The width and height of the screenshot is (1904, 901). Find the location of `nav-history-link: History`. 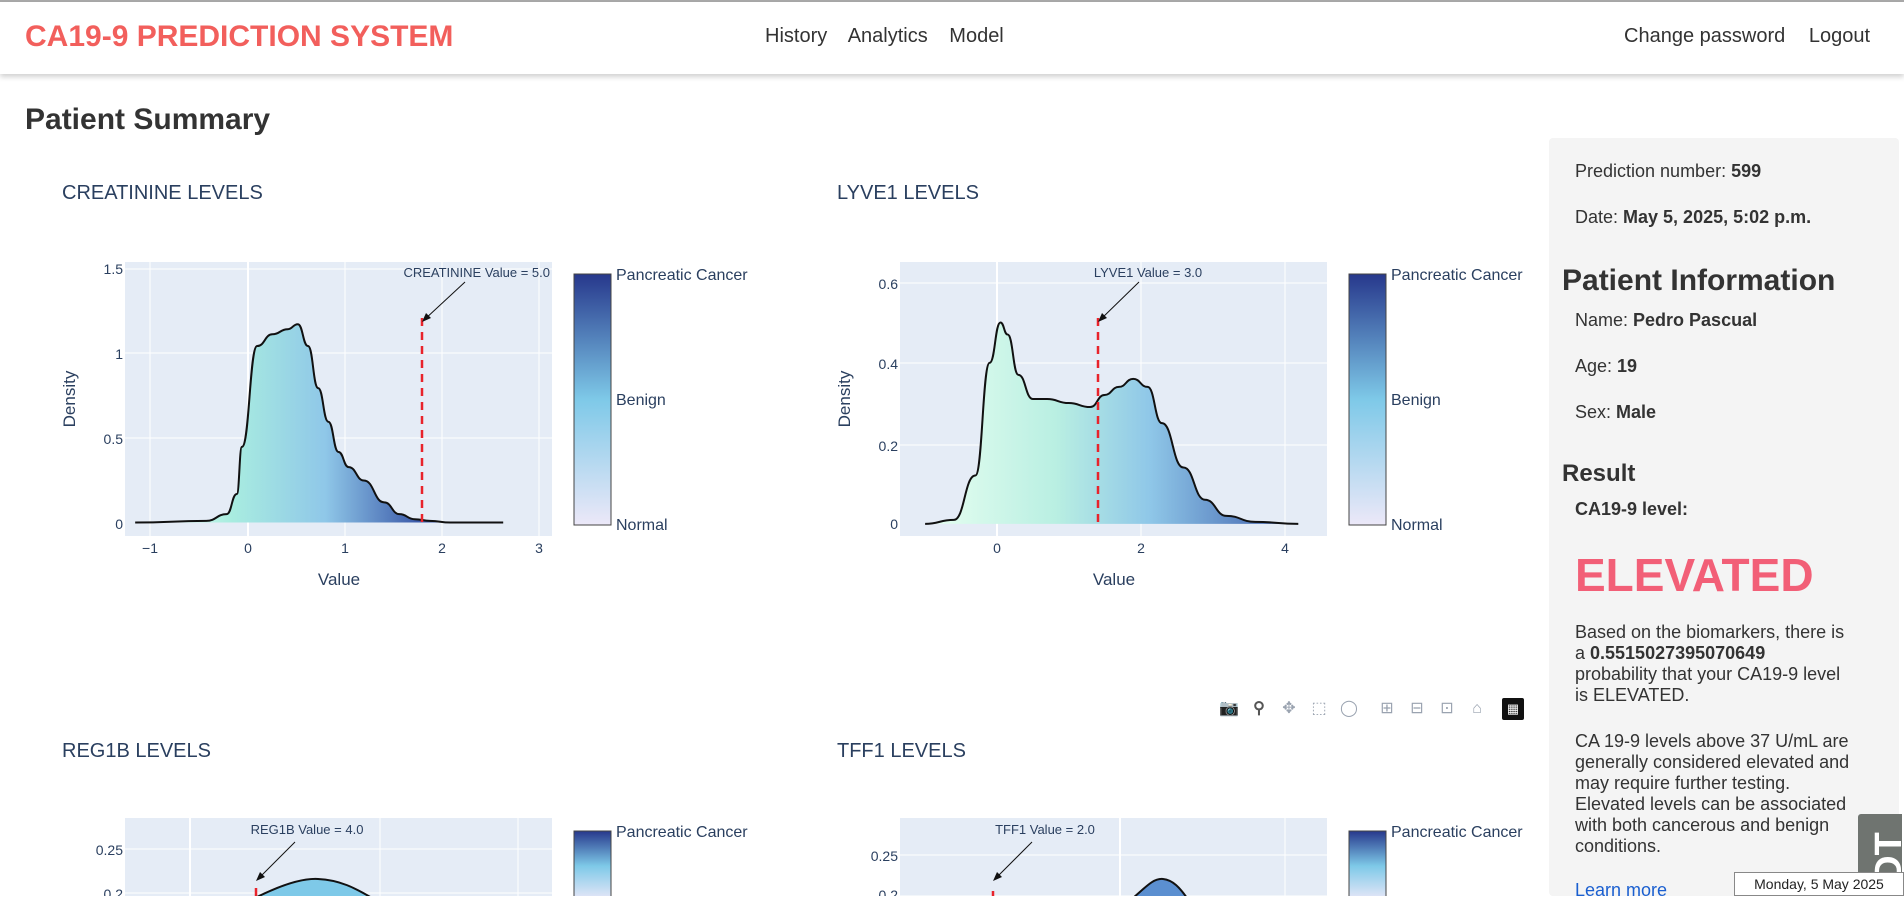

nav-history-link: History is located at coordinates (796, 36).